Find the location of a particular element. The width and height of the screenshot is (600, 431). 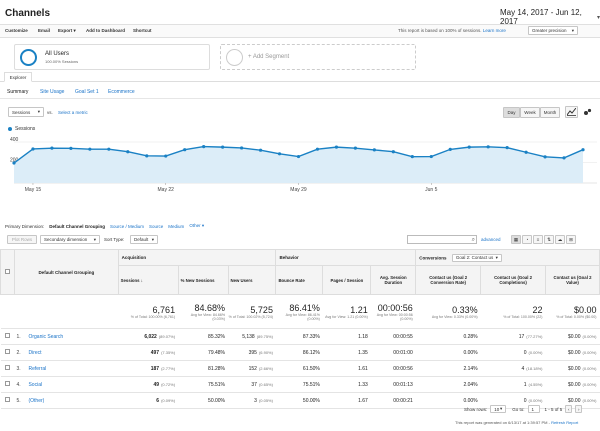

col-value: Contact us (Goal 2 Value) is located at coordinates (572, 280).